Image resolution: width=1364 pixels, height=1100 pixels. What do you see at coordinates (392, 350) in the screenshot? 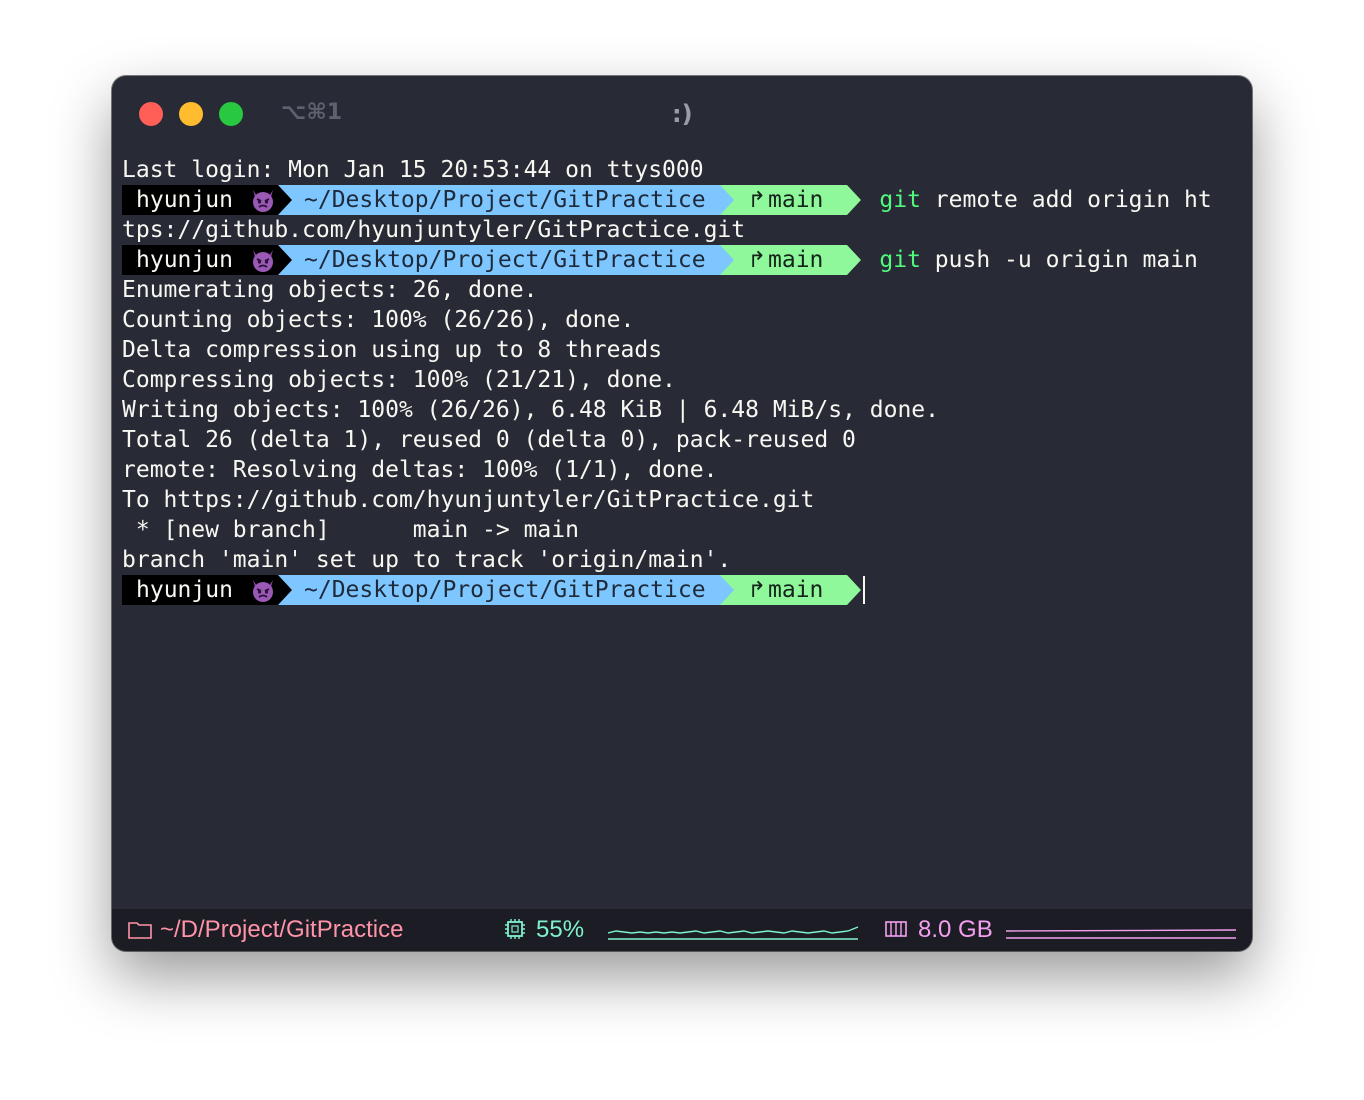
I see `output-line: Delta compression using up to 8 threads` at bounding box center [392, 350].